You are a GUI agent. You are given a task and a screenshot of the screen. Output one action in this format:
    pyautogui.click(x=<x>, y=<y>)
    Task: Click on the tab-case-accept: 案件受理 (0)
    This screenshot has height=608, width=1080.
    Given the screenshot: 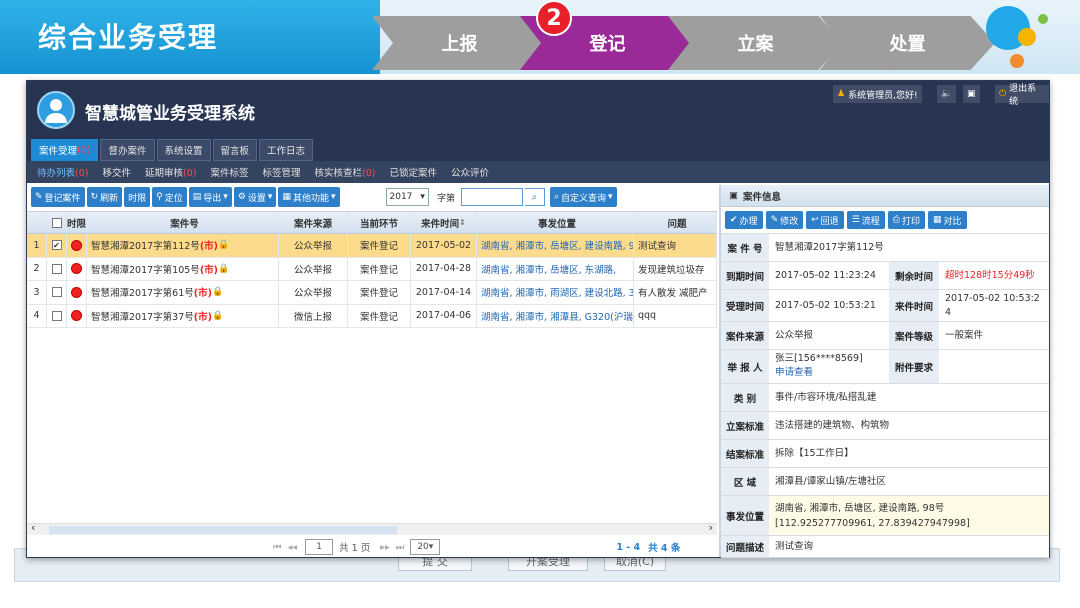 What is the action you would take?
    pyautogui.click(x=65, y=150)
    